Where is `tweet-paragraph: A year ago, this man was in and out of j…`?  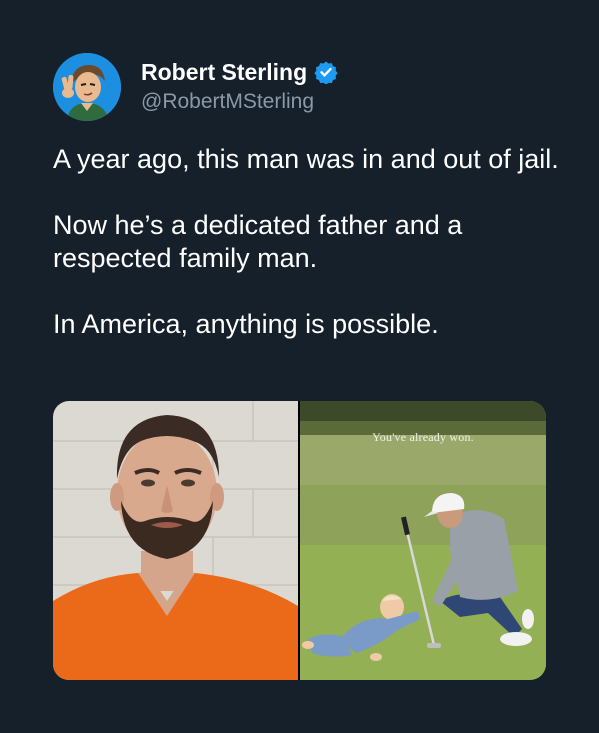 tweet-paragraph: A year ago, this man was in and out of j… is located at coordinates (306, 159).